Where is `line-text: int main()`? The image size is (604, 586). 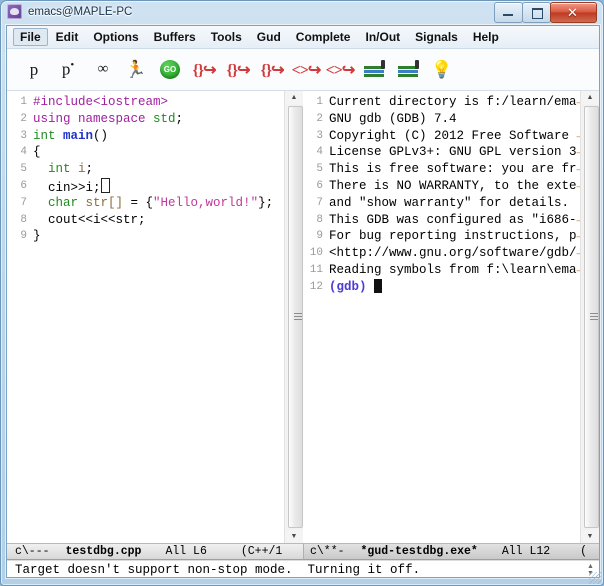
line-text: int main() is located at coordinates (159, 136).